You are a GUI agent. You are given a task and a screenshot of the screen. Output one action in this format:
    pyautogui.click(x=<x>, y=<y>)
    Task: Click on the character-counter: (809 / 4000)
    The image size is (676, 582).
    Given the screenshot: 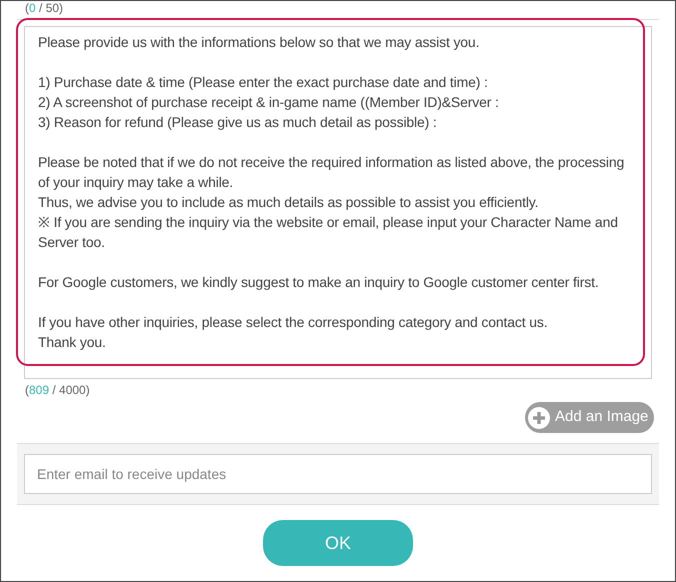 What is the action you would take?
    pyautogui.click(x=58, y=390)
    